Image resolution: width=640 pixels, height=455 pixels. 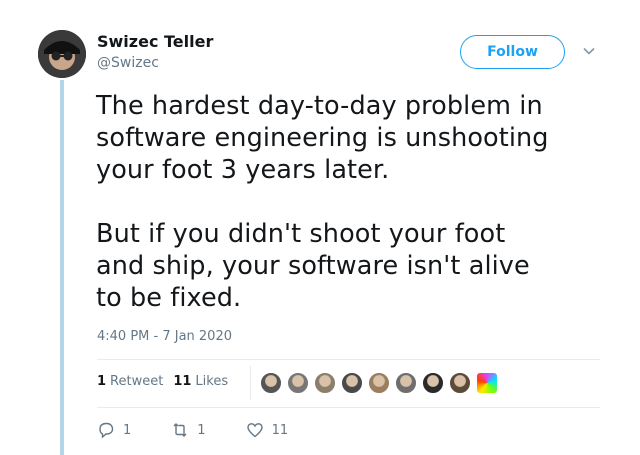 I want to click on retweet-count: 1, so click(x=201, y=430).